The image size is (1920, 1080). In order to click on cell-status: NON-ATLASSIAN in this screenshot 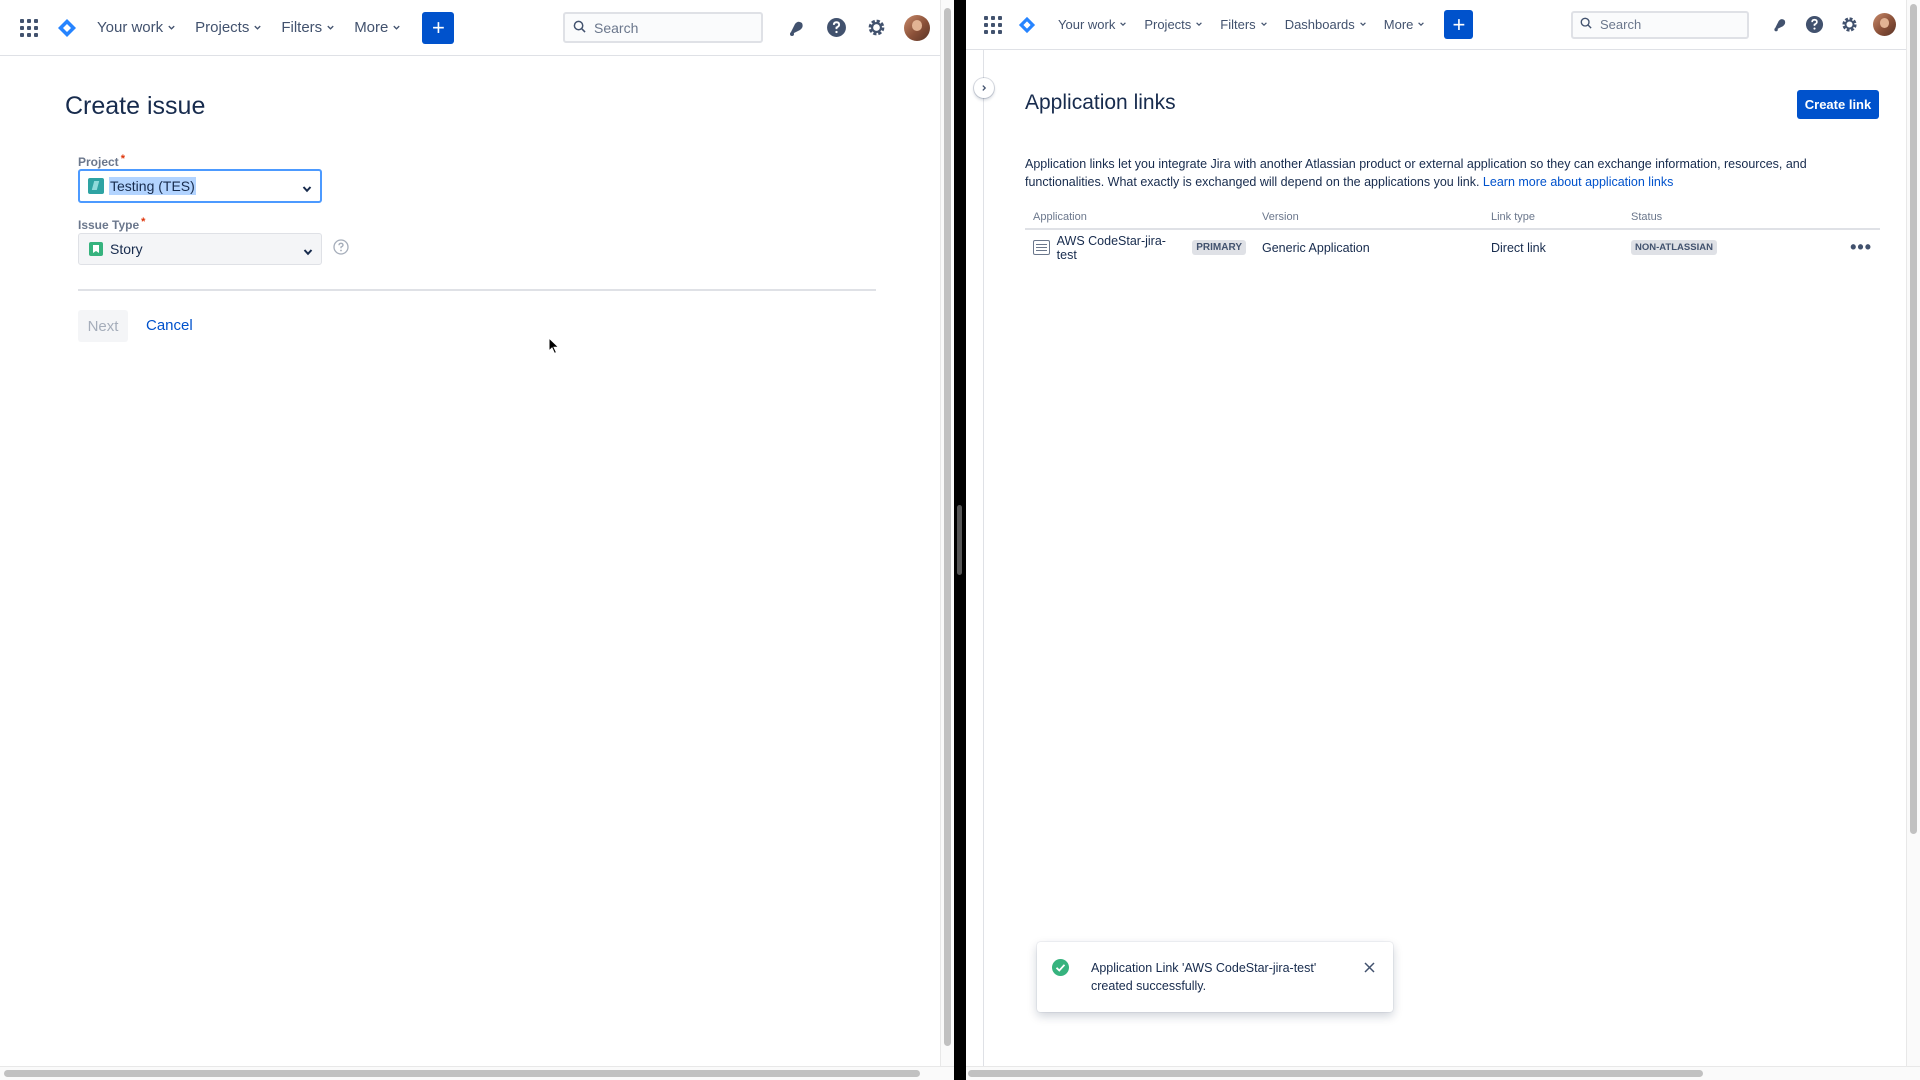, I will do `click(1731, 247)`.